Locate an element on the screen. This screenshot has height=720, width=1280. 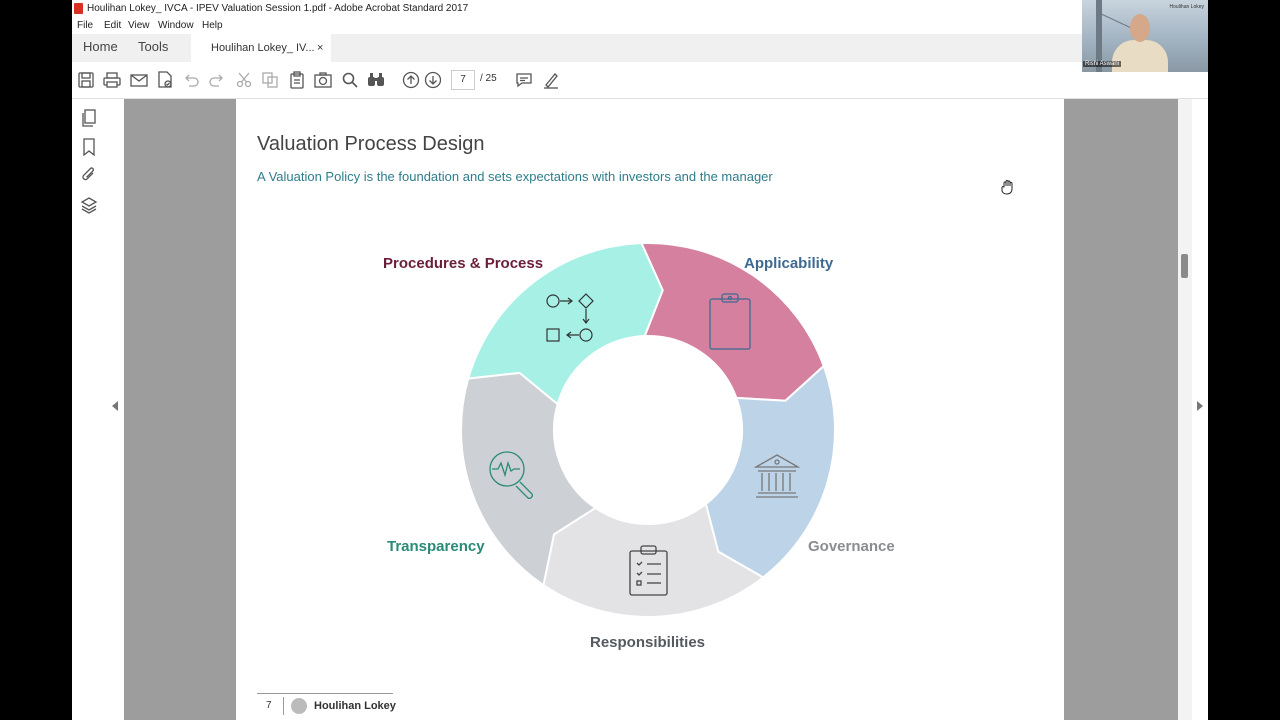
attachment-icon is located at coordinates (89, 175).